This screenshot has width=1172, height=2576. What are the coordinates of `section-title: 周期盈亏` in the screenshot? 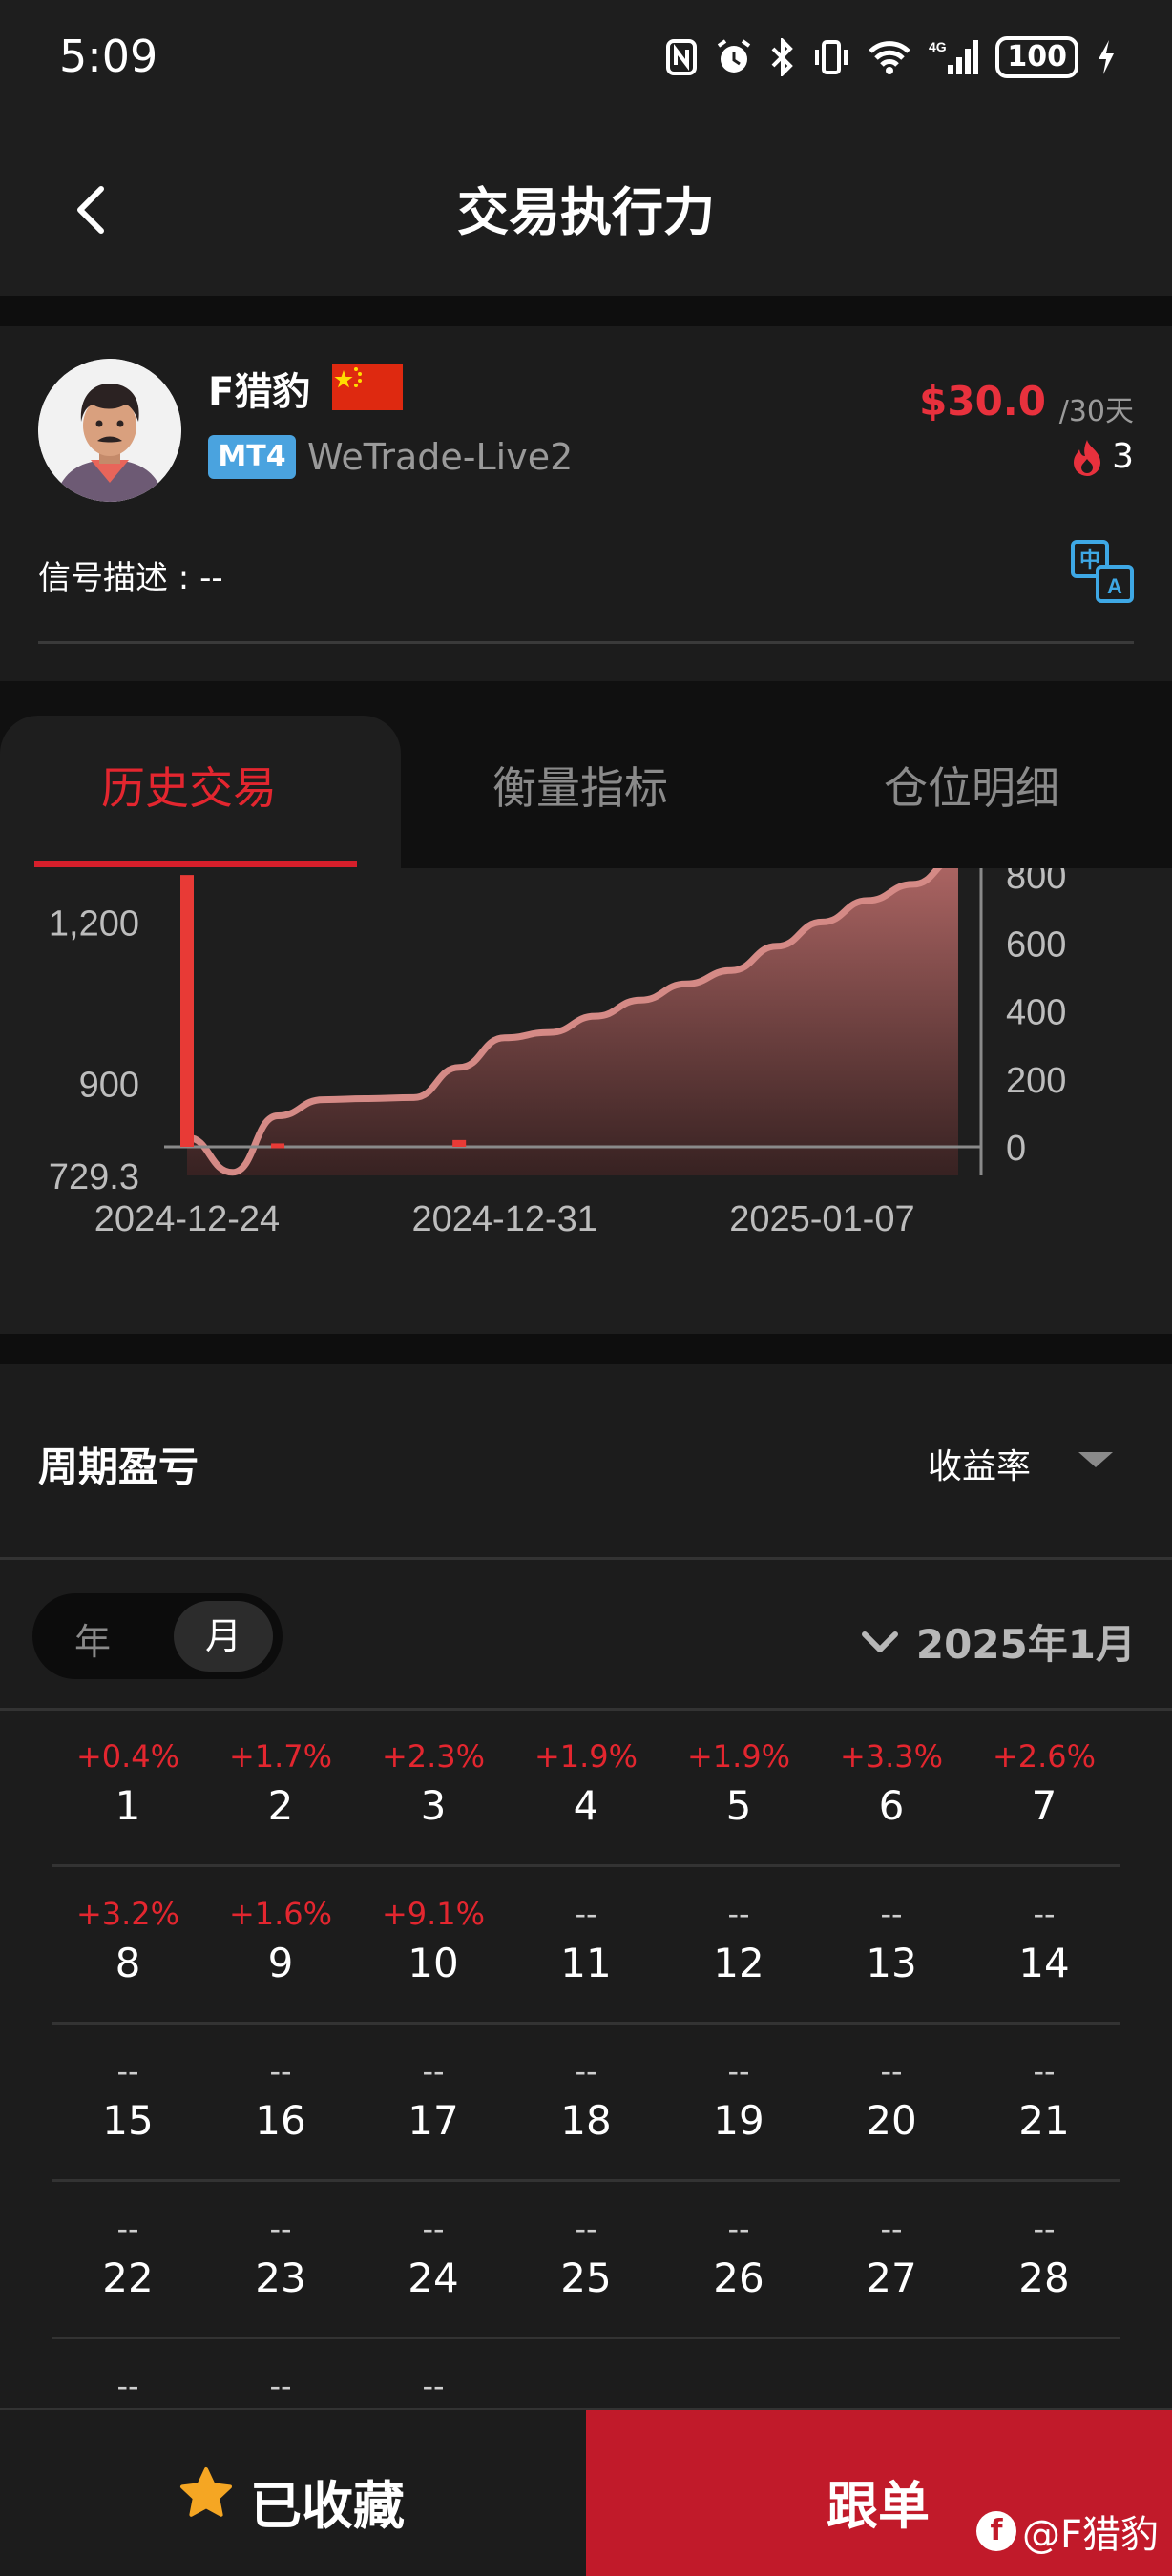 It's located at (118, 1467).